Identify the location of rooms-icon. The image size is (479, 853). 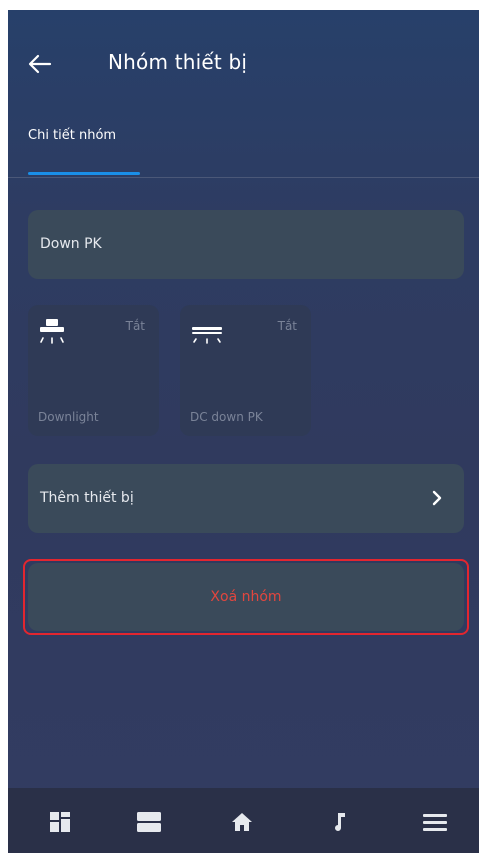
(148, 822).